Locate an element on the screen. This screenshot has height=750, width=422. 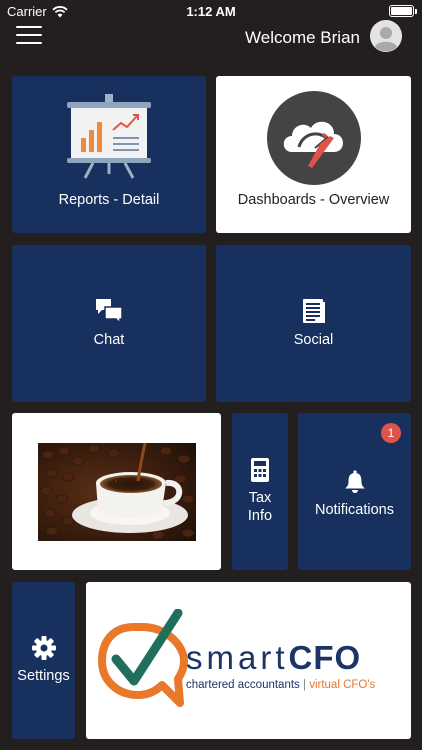
tax-info-tile: Tax Info is located at coordinates (260, 491).